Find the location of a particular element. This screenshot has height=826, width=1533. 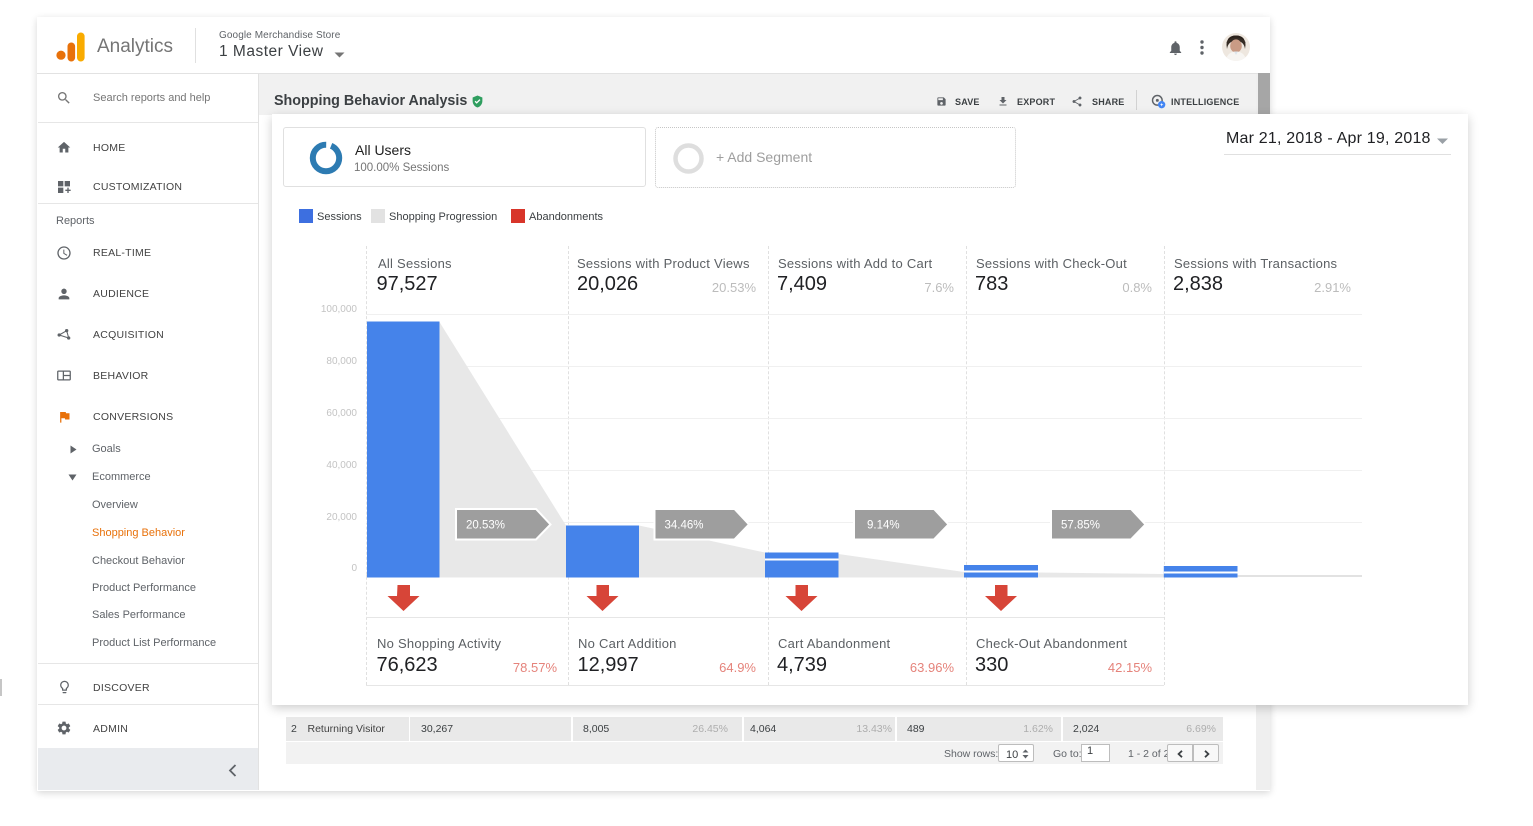

svg-text: 57.85% is located at coordinates (1080, 526).